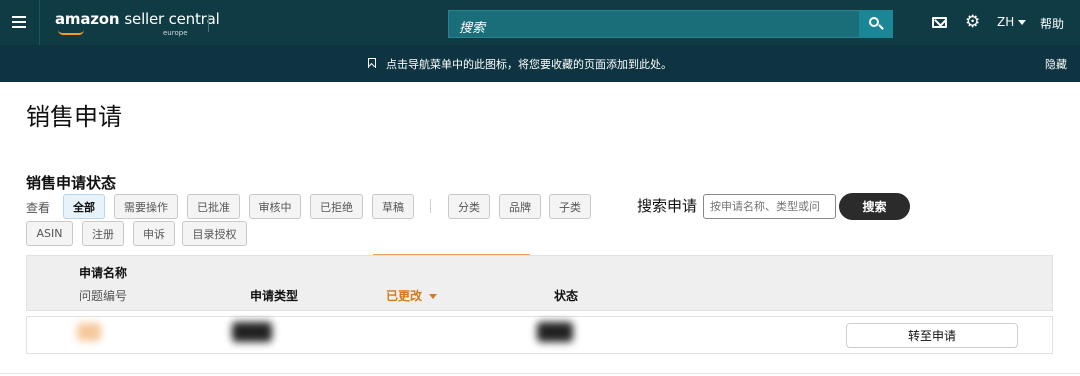 This screenshot has width=1080, height=376. I want to click on blurred-request-name, so click(89, 332).